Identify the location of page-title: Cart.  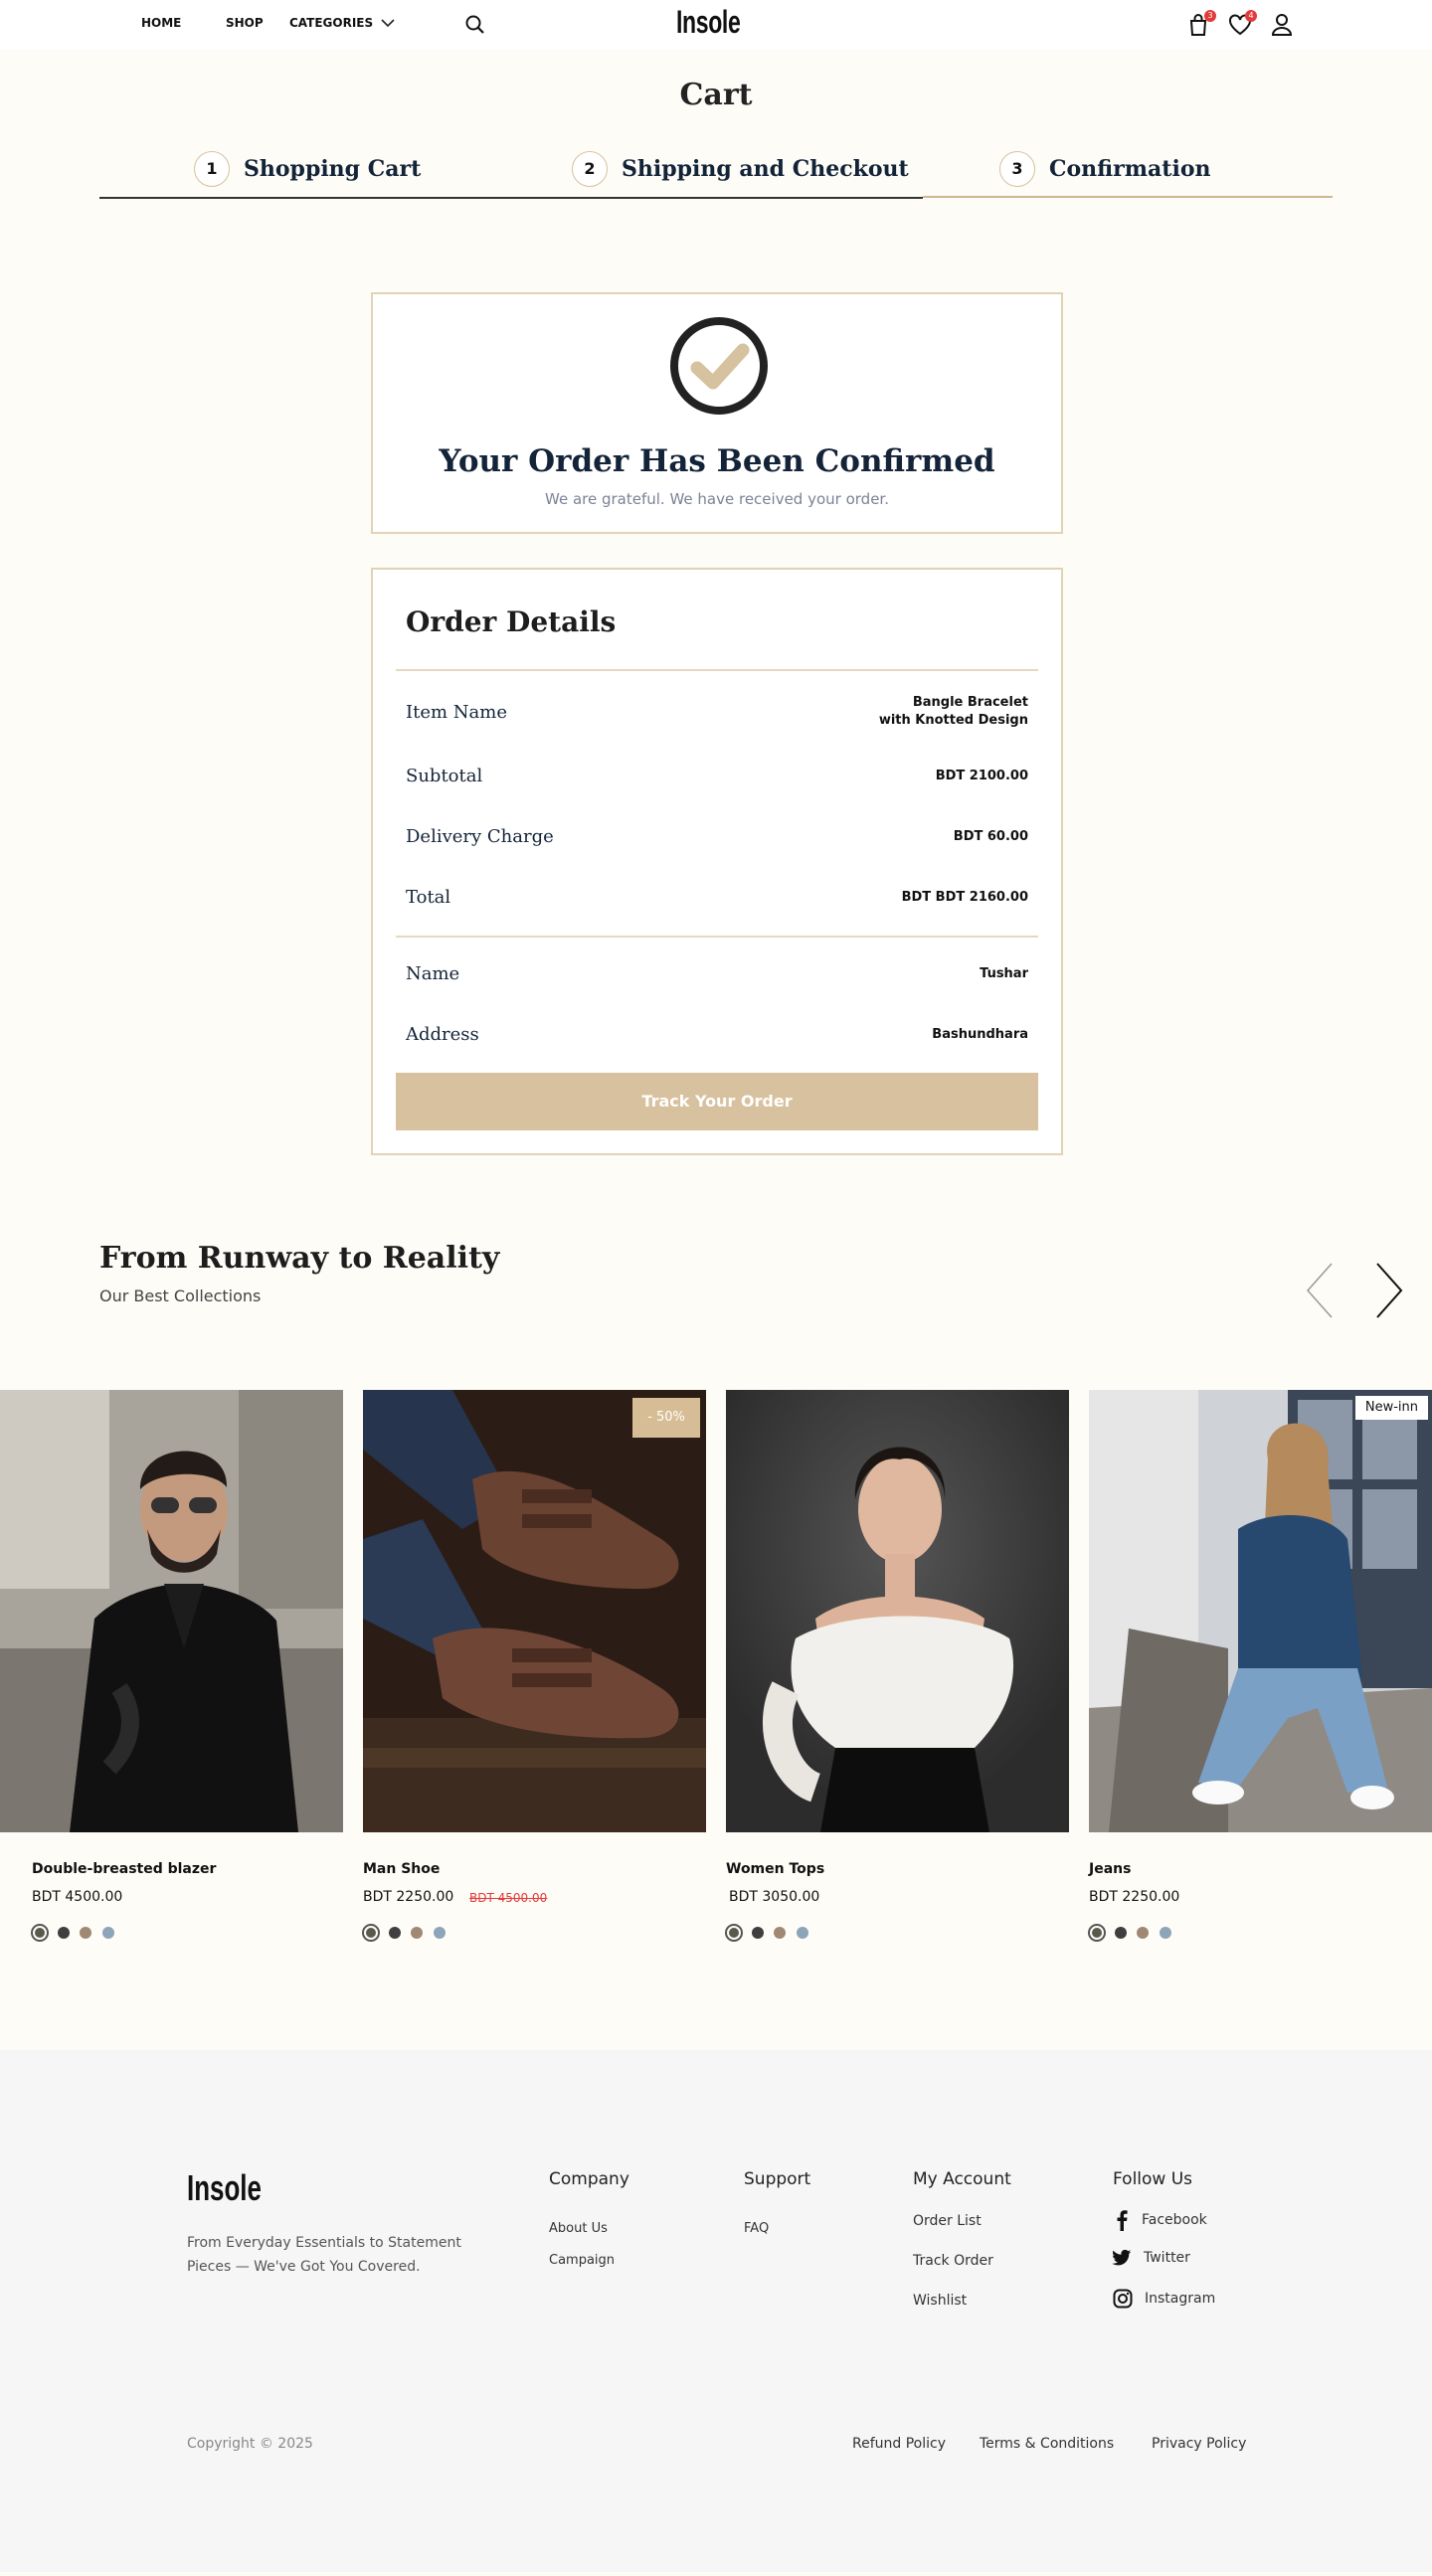
(716, 95).